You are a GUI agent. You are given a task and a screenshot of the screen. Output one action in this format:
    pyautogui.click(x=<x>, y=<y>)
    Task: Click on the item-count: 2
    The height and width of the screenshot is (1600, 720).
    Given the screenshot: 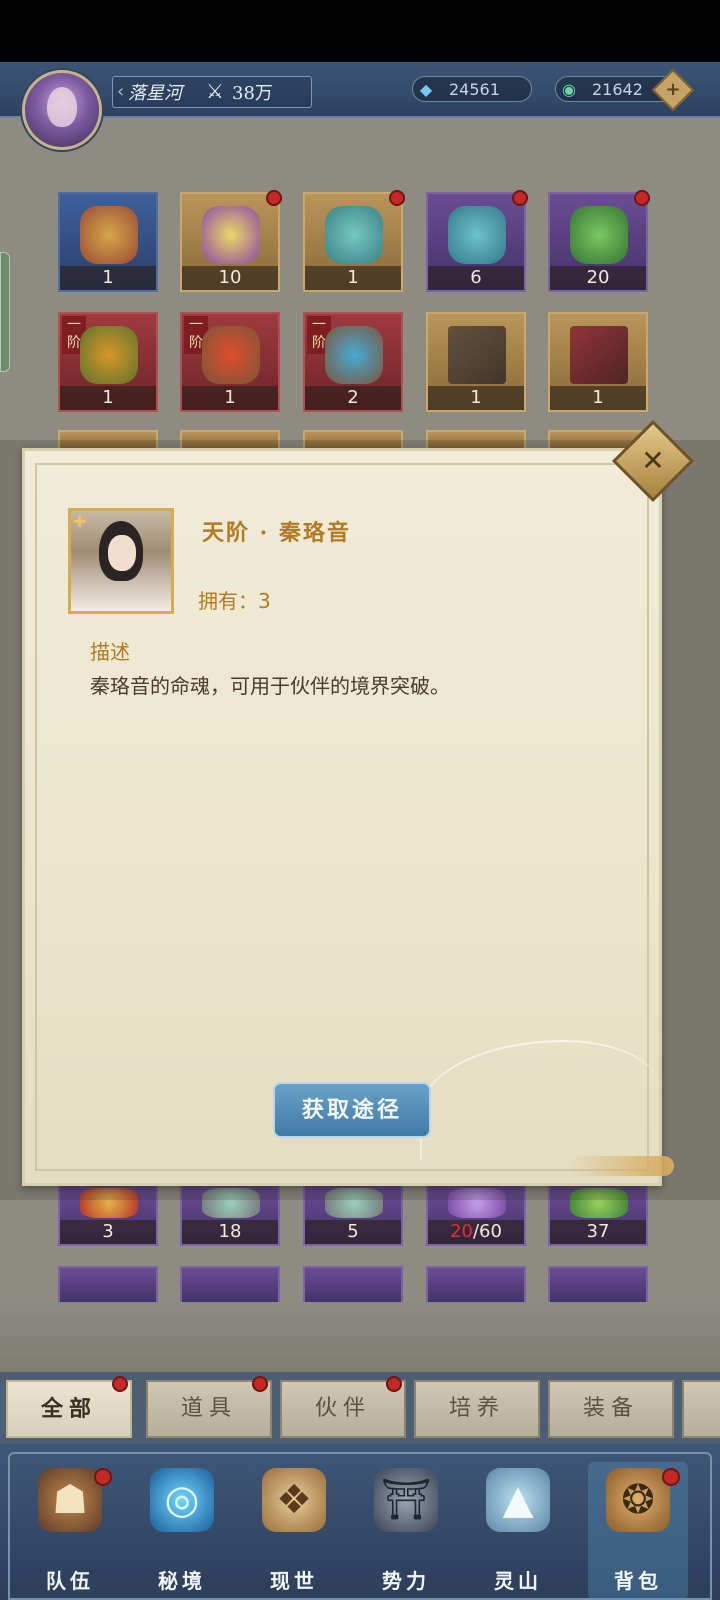 What is the action you would take?
    pyautogui.click(x=353, y=398)
    